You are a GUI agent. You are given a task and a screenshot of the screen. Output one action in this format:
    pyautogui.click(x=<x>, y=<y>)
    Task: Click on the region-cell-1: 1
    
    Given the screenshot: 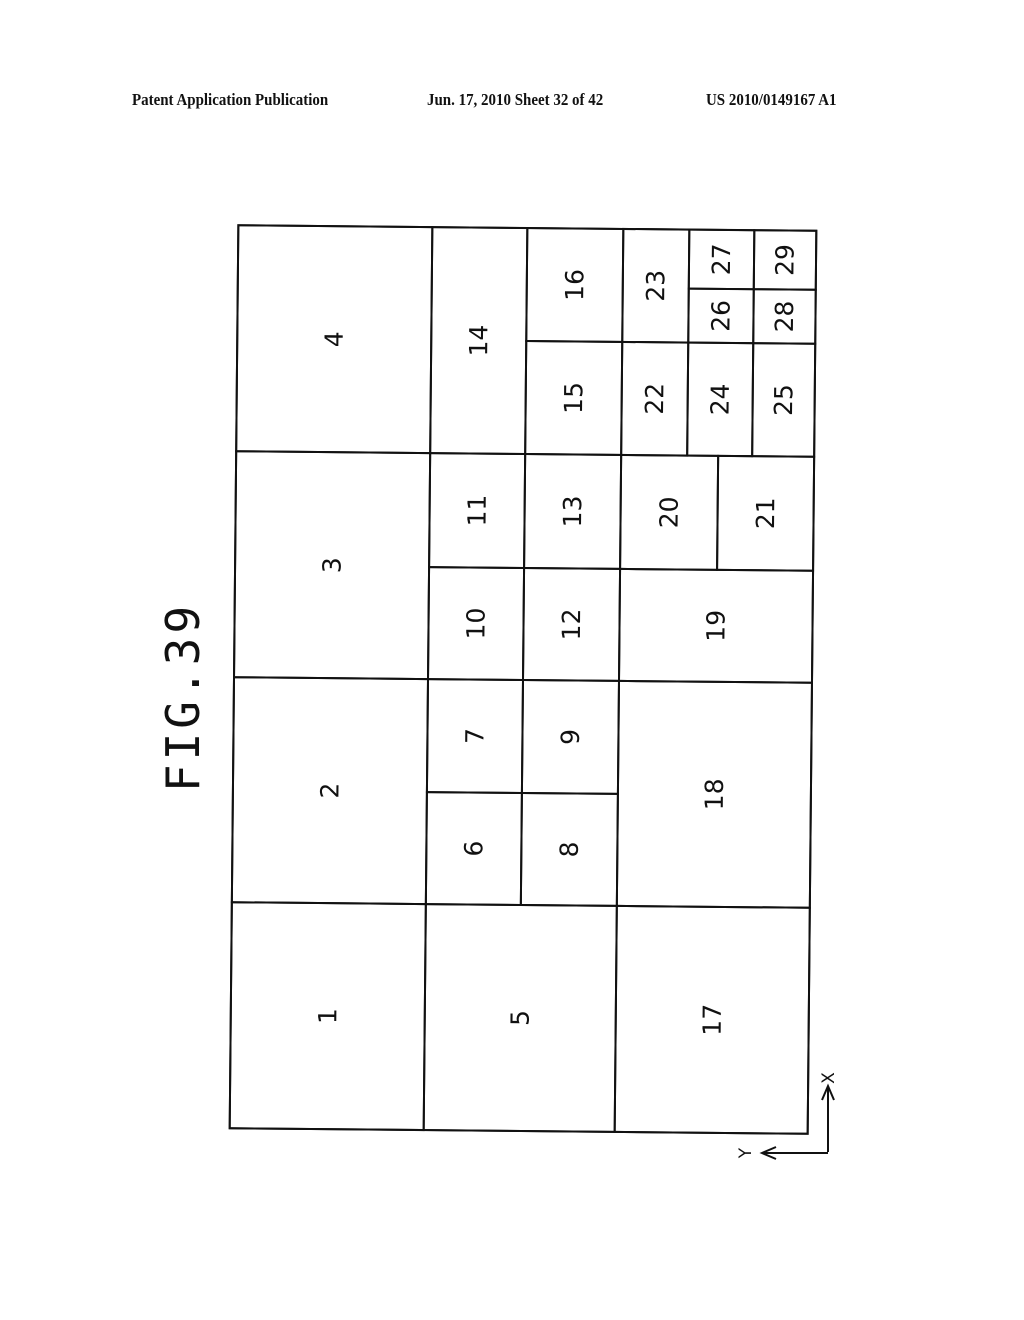 What is the action you would take?
    pyautogui.click(x=327, y=1016)
    